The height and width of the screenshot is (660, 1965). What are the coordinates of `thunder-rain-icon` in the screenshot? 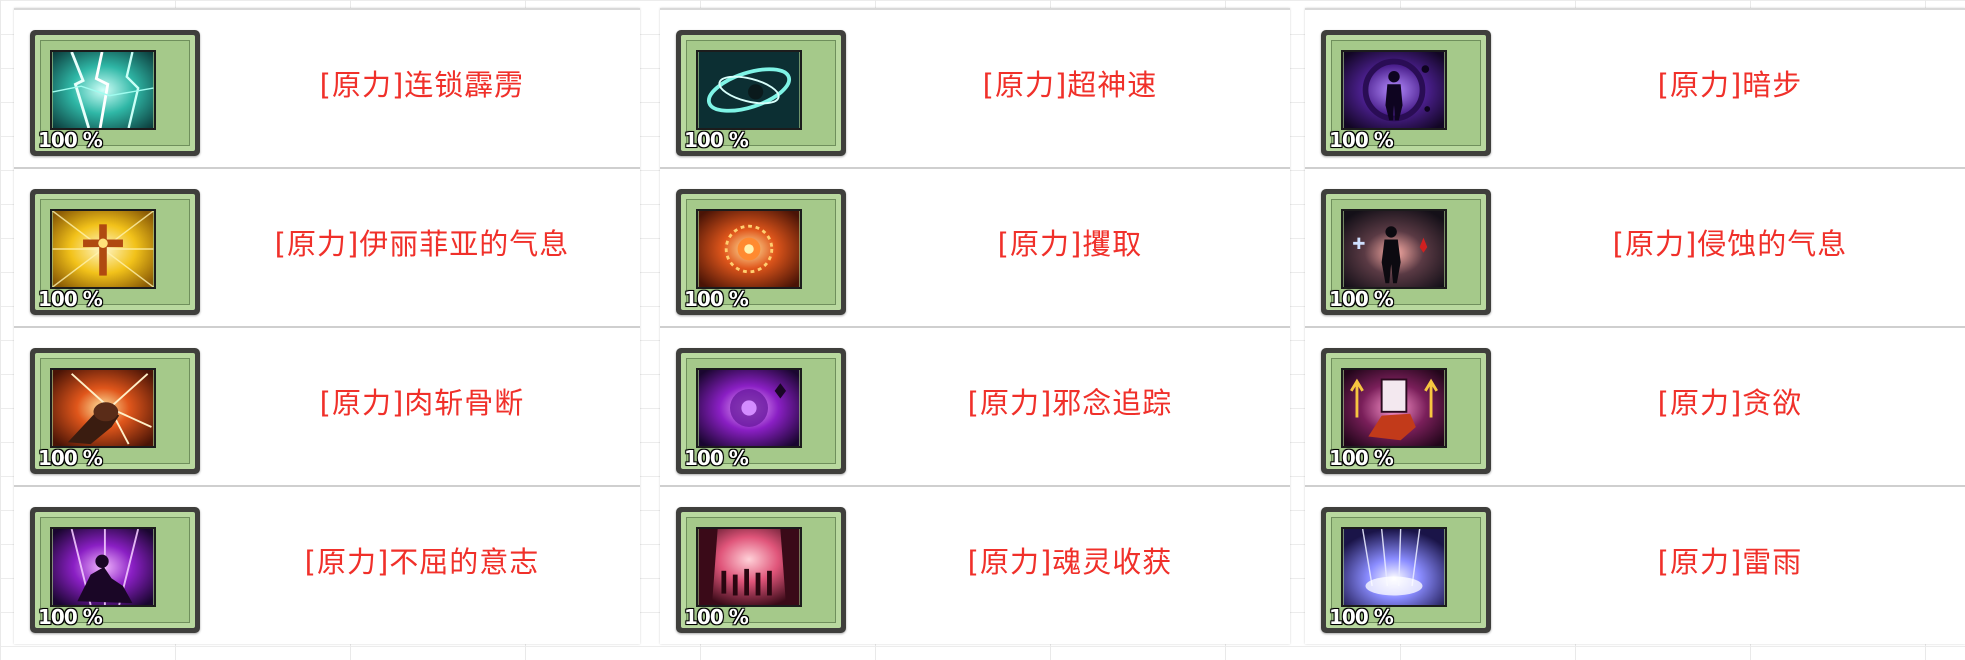 It's located at (1394, 567).